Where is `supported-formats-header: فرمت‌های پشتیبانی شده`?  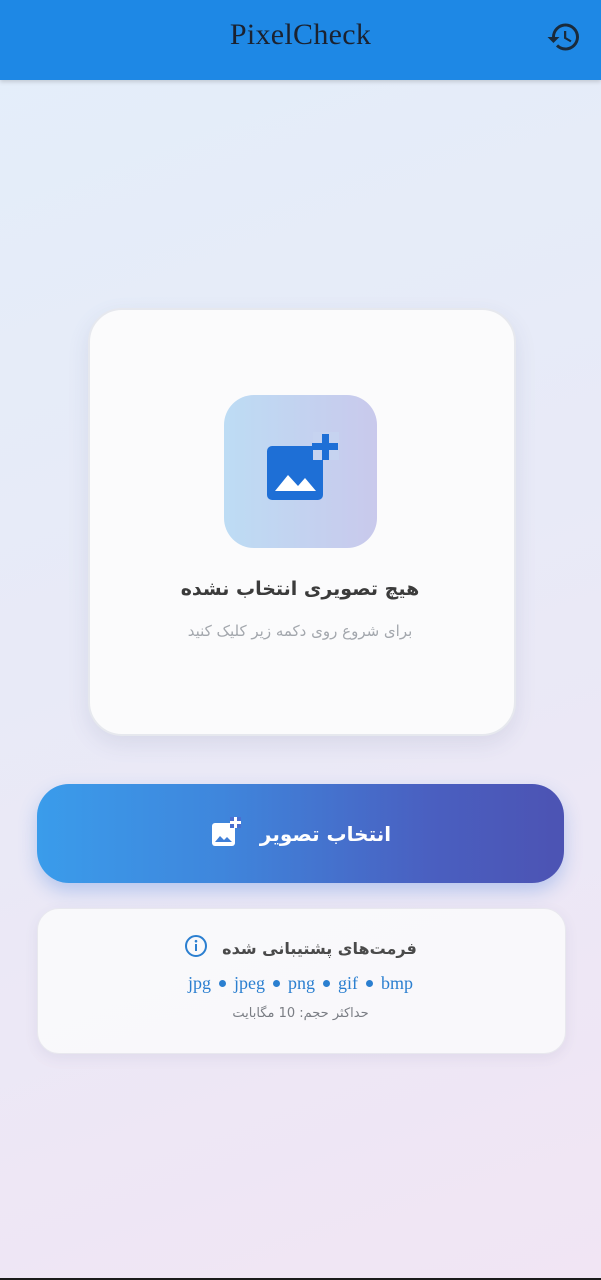
supported-formats-header: فرمت‌های پشتیبانی شده is located at coordinates (300, 948).